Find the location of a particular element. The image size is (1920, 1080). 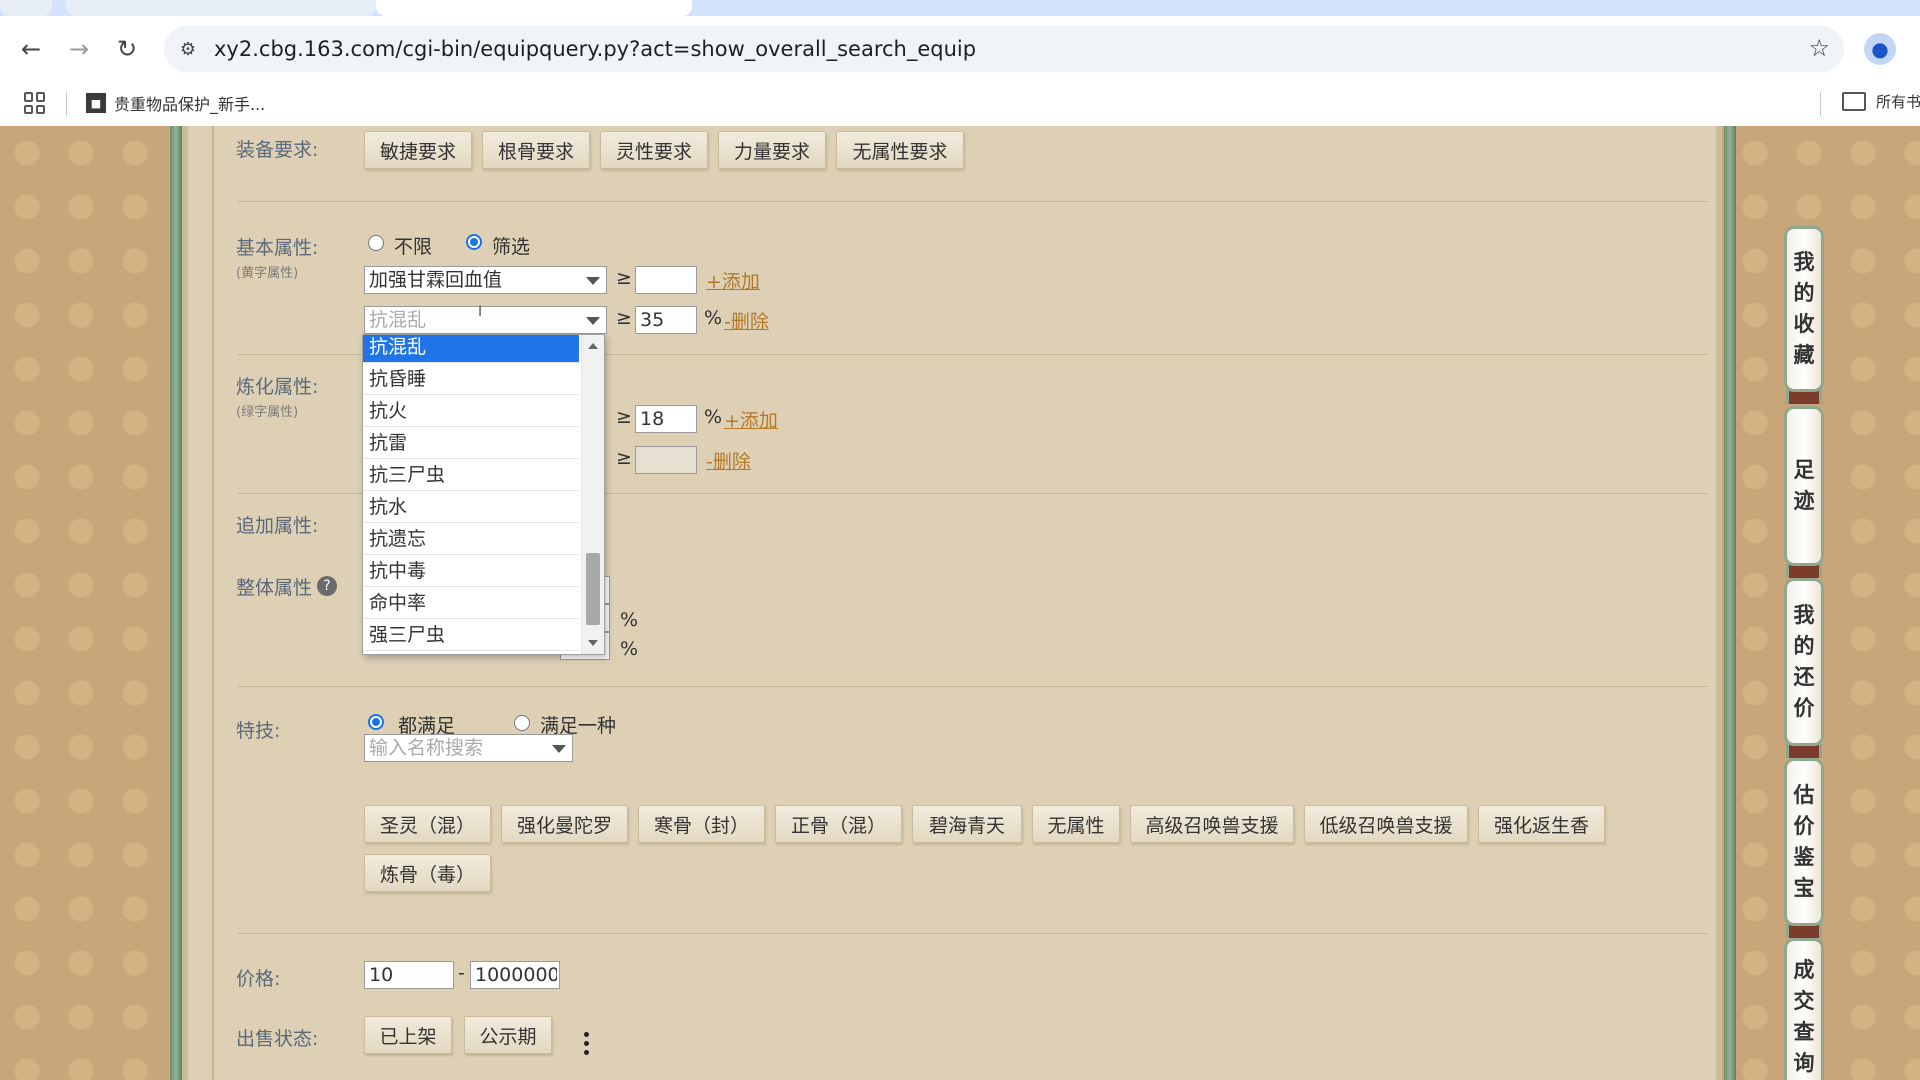

side-tab-history: 足 迹 is located at coordinates (1804, 486).